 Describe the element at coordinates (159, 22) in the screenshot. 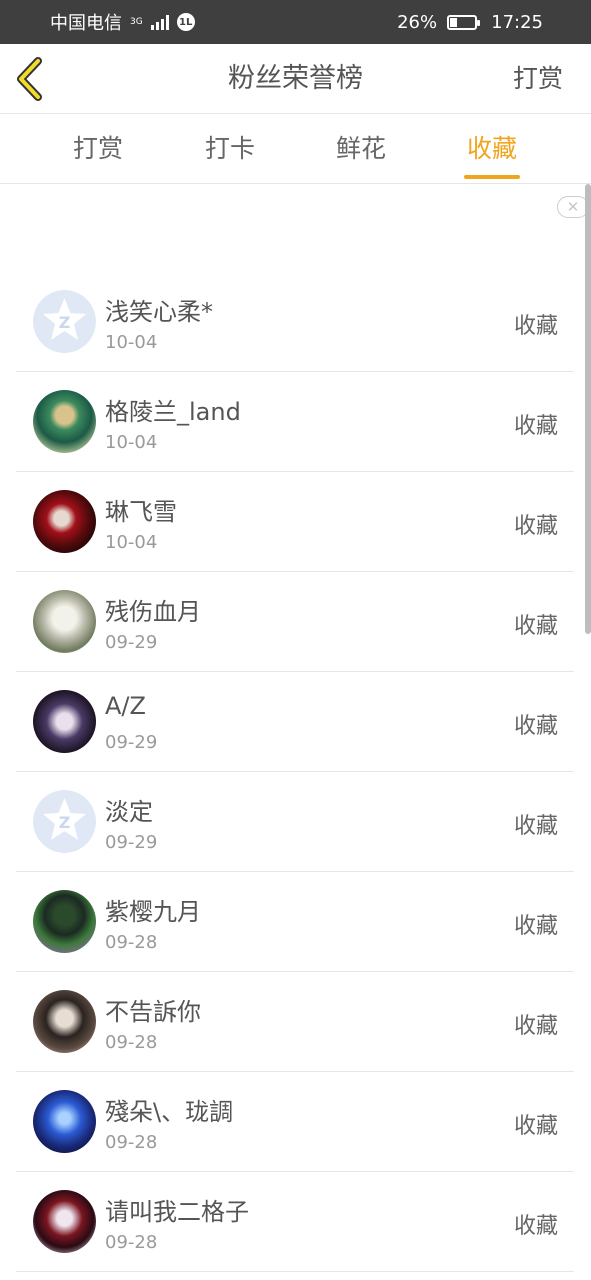

I see `signal-icon` at that location.